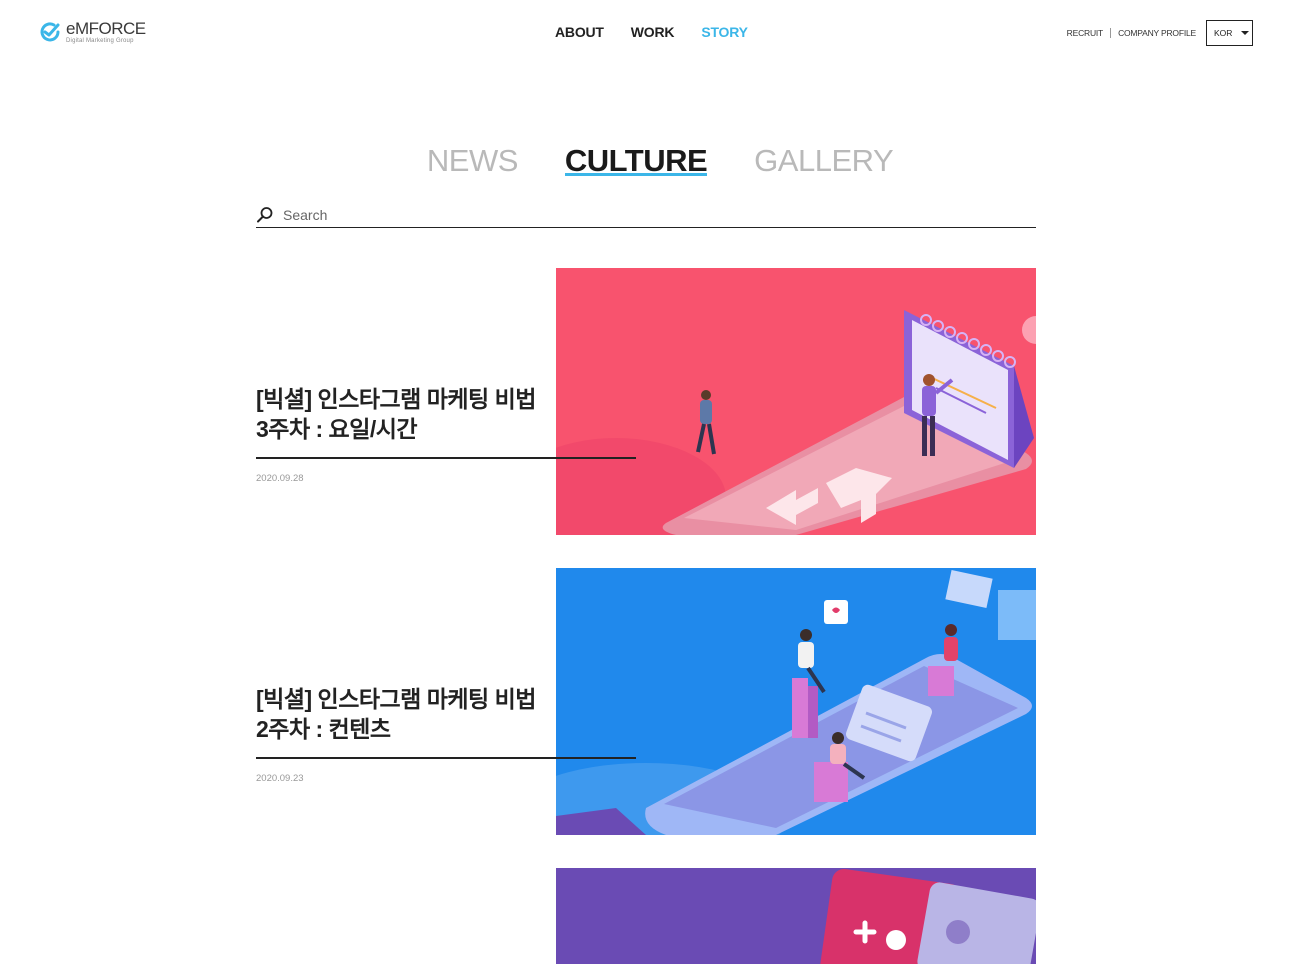 The image size is (1312, 964). I want to click on post-date: 2020.09.28, so click(280, 478).